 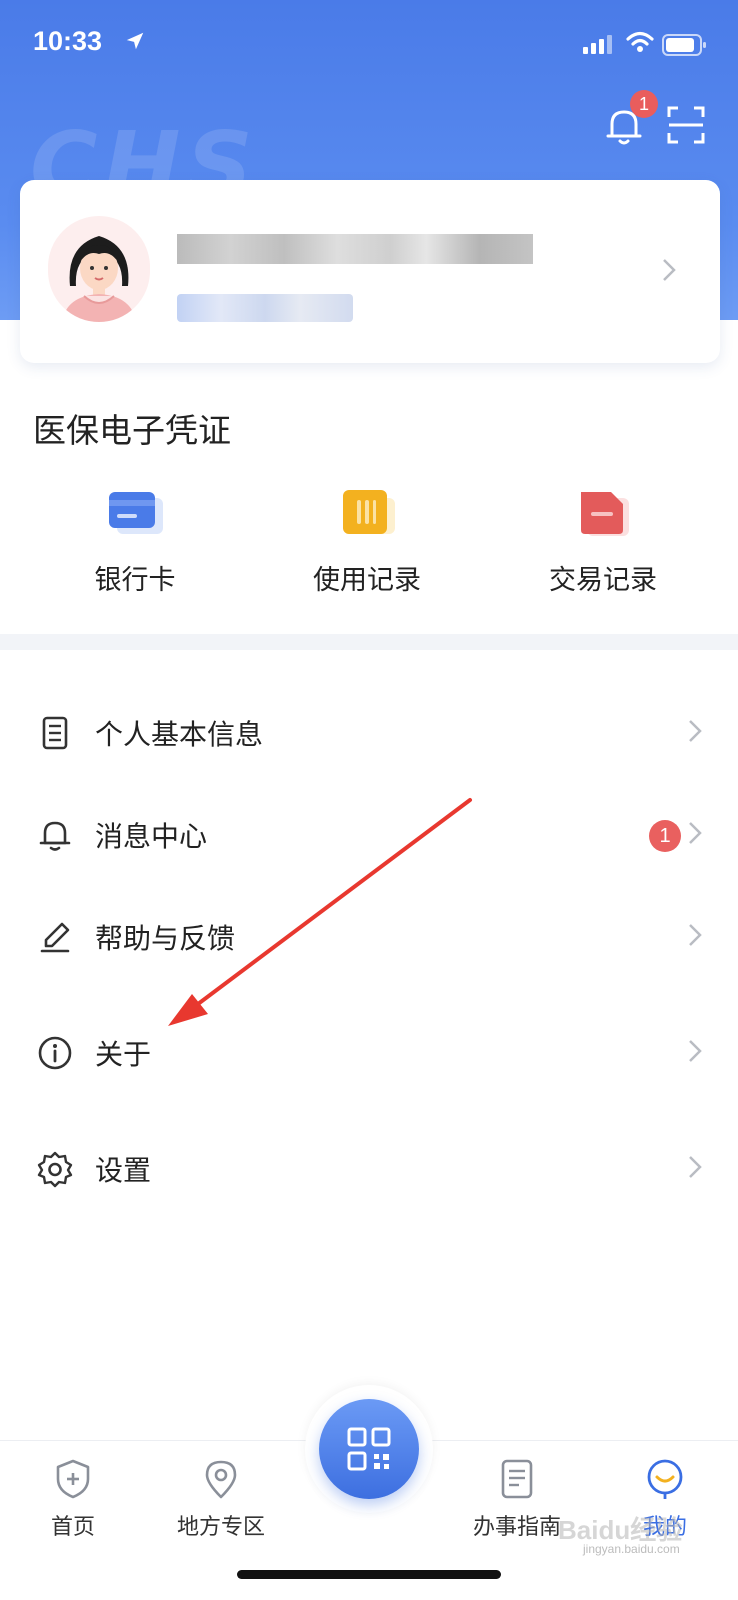 I want to click on pen-icon, so click(x=55, y=937).